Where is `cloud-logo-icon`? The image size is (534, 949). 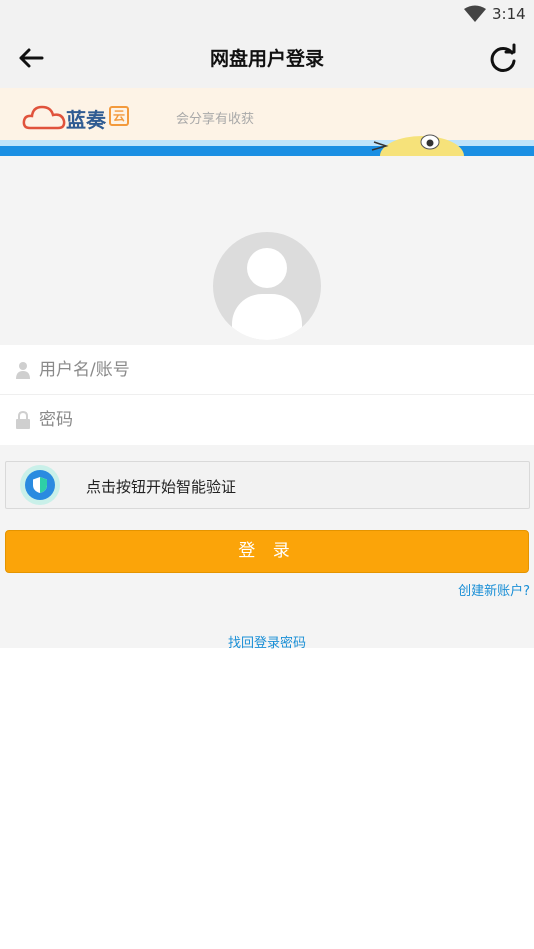 cloud-logo-icon is located at coordinates (44, 117).